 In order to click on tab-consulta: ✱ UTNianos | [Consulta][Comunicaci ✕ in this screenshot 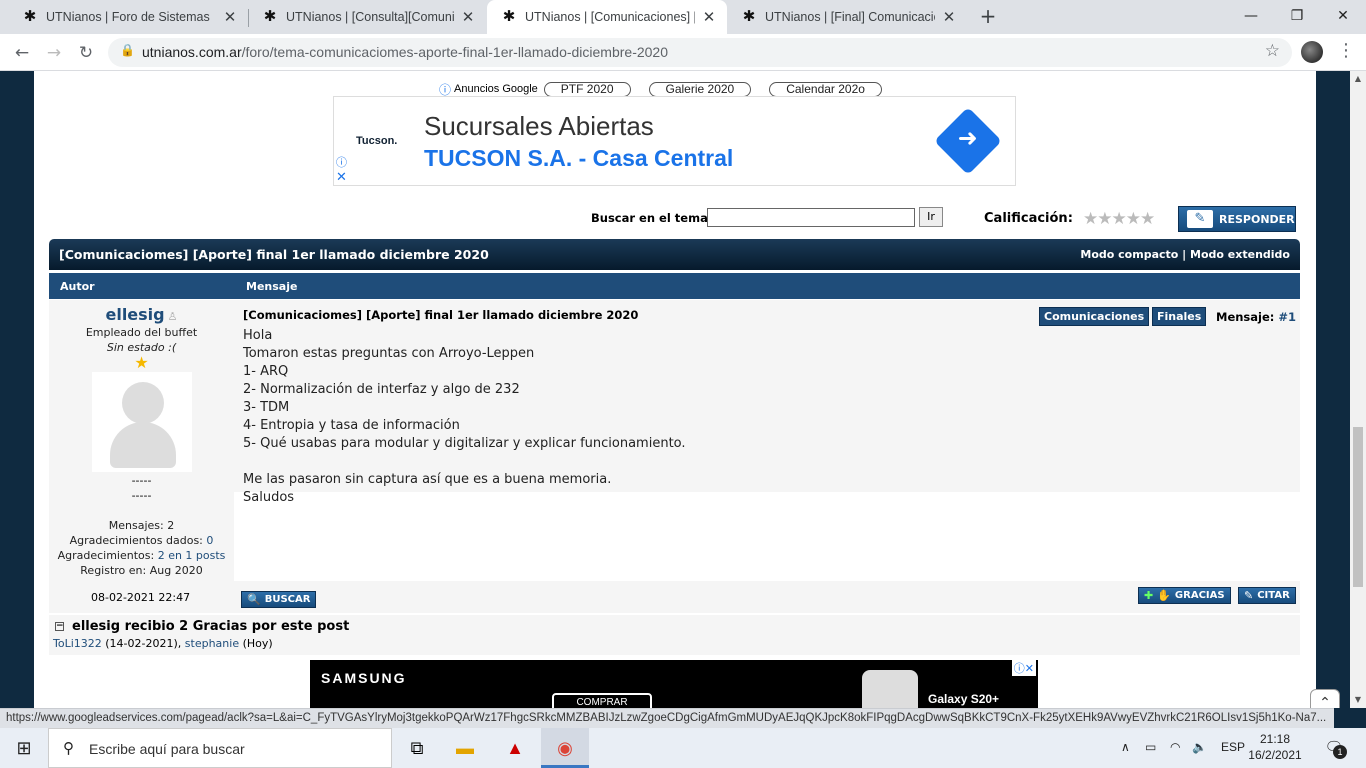, I will do `click(367, 17)`.